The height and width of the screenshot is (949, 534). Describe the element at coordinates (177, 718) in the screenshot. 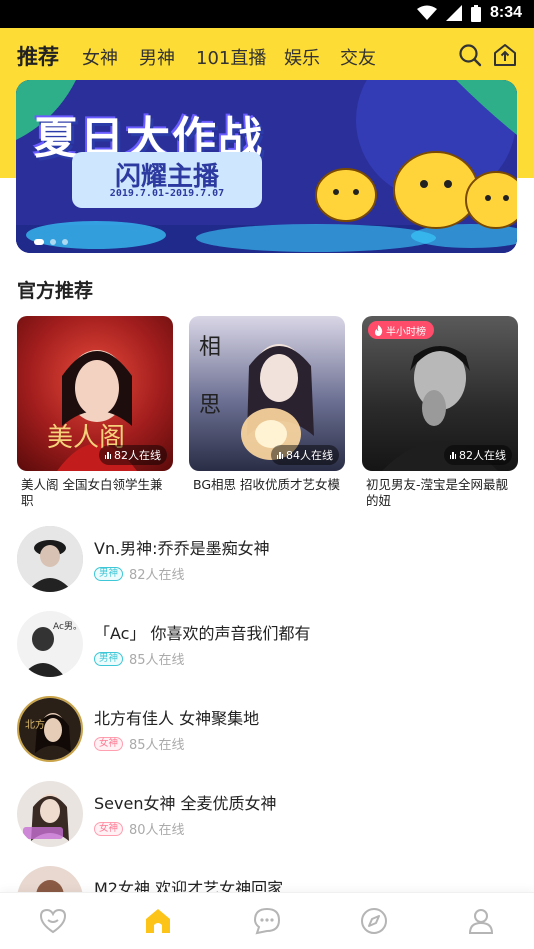

I see `room-title: 北方有佳人 女神聚集地` at that location.